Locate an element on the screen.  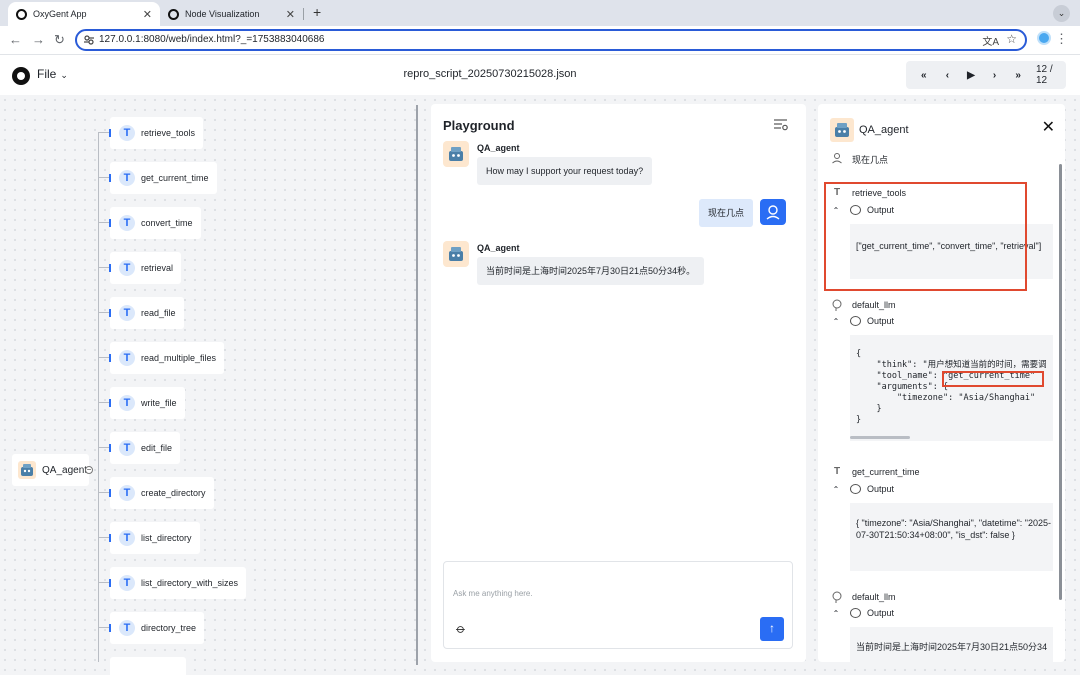
tree-child-label: read_file is located at coordinates (158, 313).